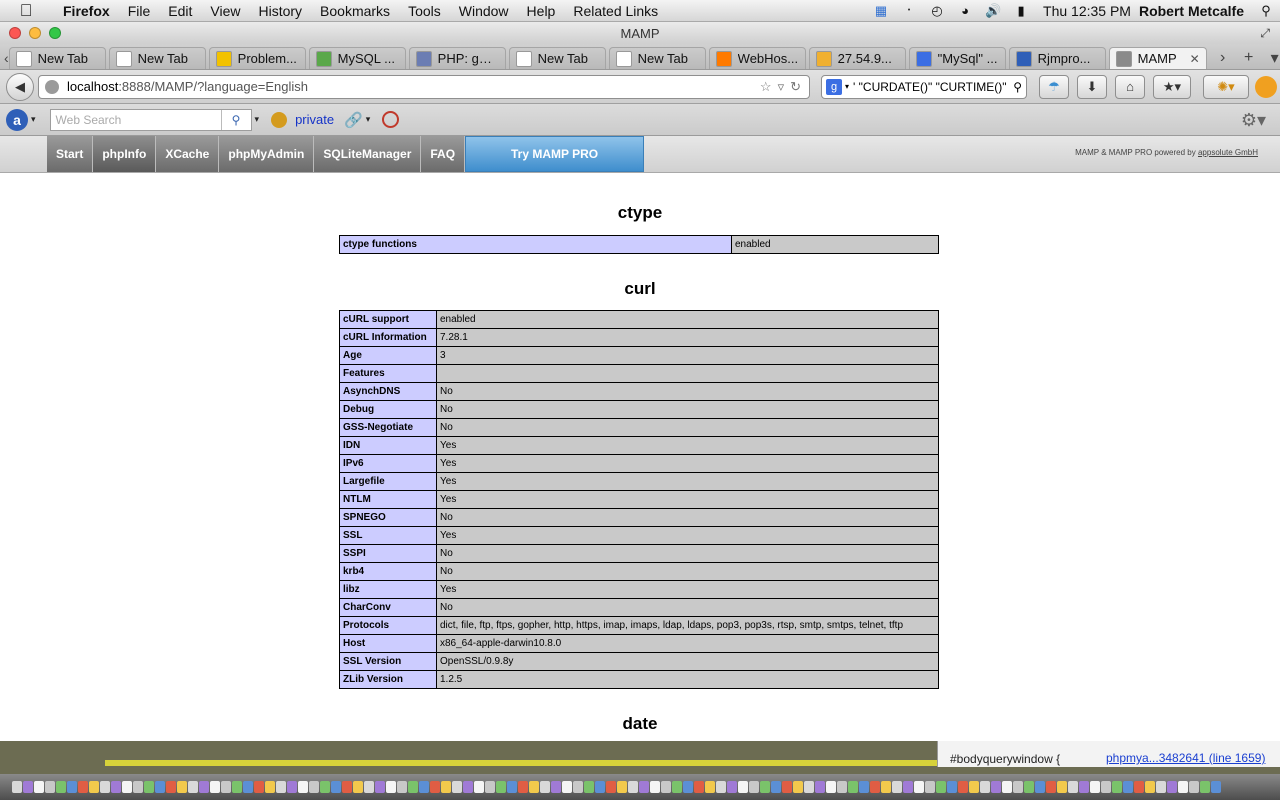  What do you see at coordinates (993, 11) in the screenshot?
I see `volume-icon: 🔊` at bounding box center [993, 11].